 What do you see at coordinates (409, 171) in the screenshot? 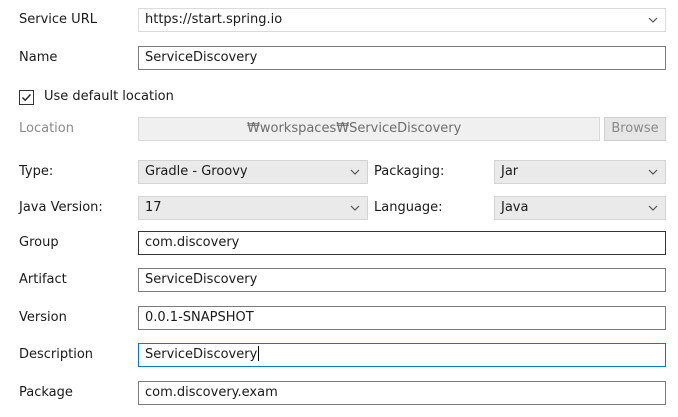
I see `packaging-label: Packaging:` at bounding box center [409, 171].